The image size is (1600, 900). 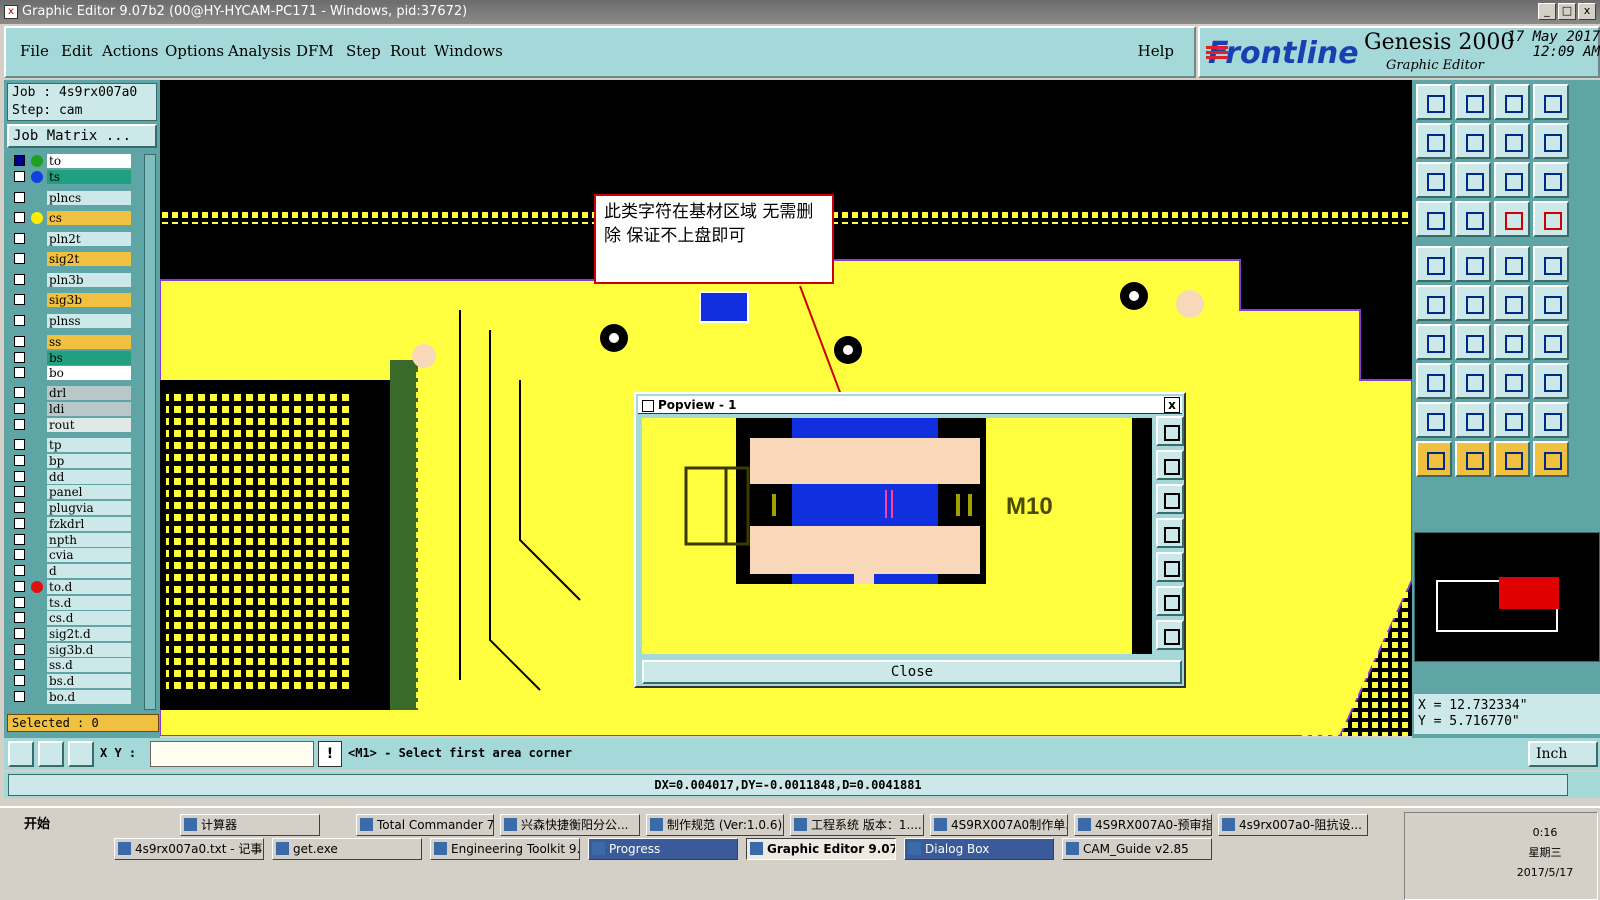 What do you see at coordinates (89, 492) in the screenshot?
I see `layer-name: panel` at bounding box center [89, 492].